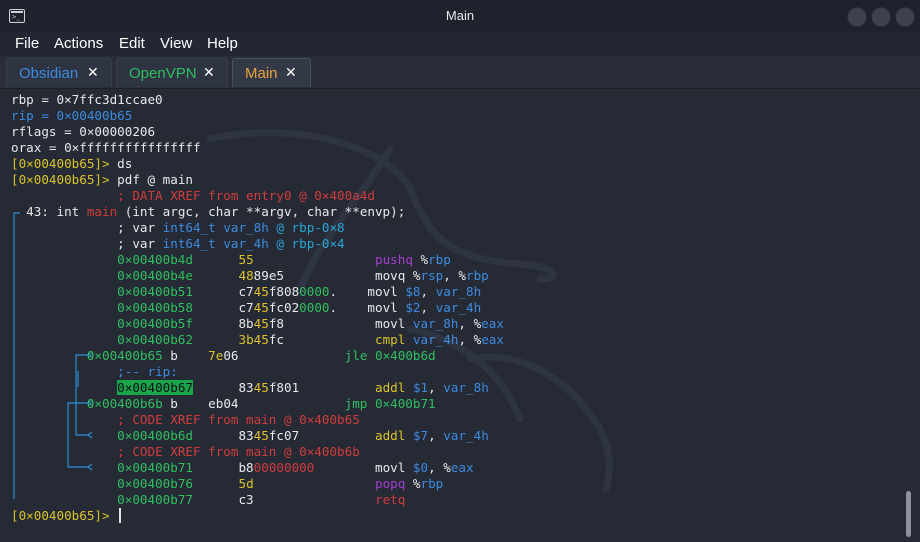 This screenshot has width=920, height=542. What do you see at coordinates (124, 403) in the screenshot?
I see `terminal-text: 0×00400b6b` at bounding box center [124, 403].